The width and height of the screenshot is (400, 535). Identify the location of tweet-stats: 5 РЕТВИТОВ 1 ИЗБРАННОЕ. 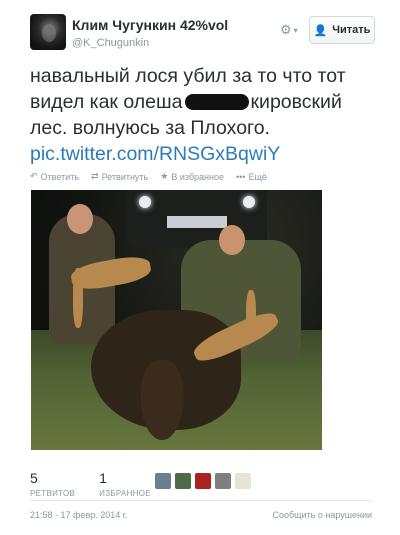
(90, 484).